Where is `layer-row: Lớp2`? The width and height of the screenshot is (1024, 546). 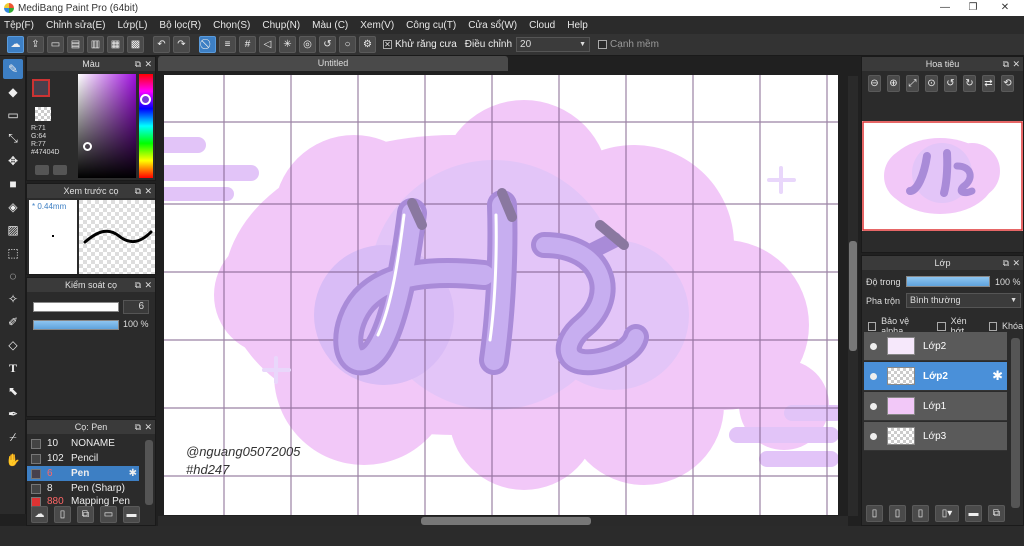 layer-row: Lớp2 is located at coordinates (935, 346).